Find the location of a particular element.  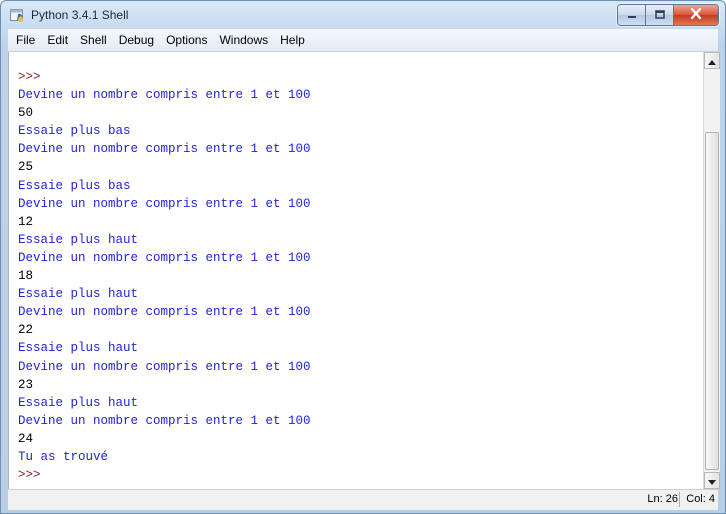

title-bar: Python 3.4.1 Shell is located at coordinates (363, 15).